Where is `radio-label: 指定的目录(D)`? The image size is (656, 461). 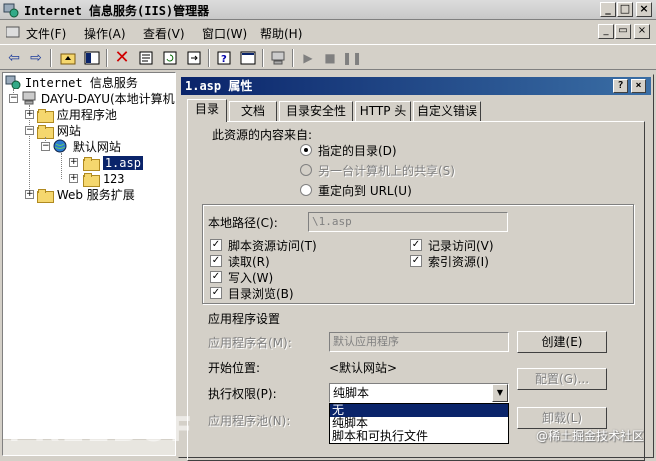 radio-label: 指定的目录(D) is located at coordinates (357, 151).